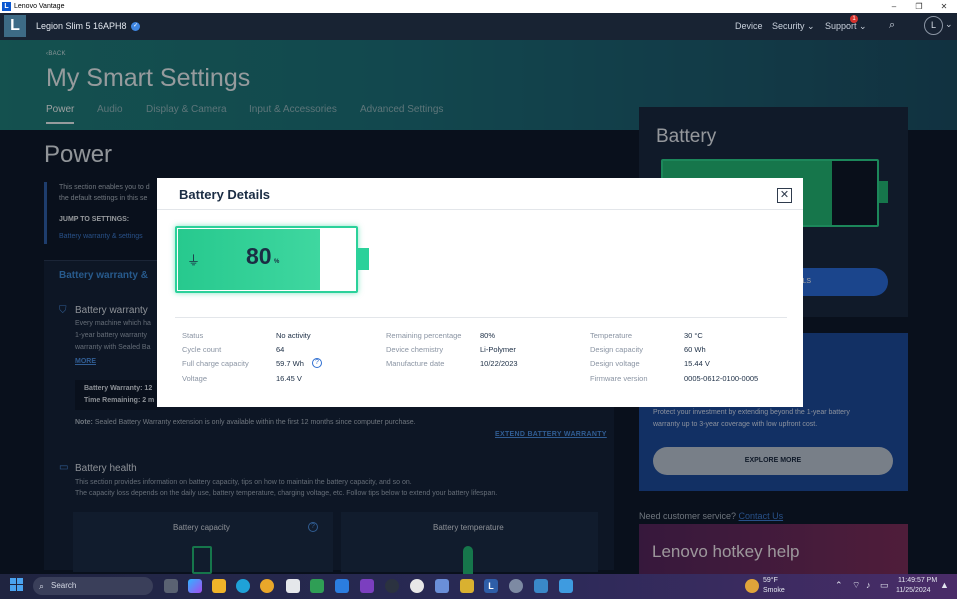 The width and height of the screenshot is (957, 599). Describe the element at coordinates (289, 378) in the screenshot. I see `detail-value: 16.45 V` at that location.